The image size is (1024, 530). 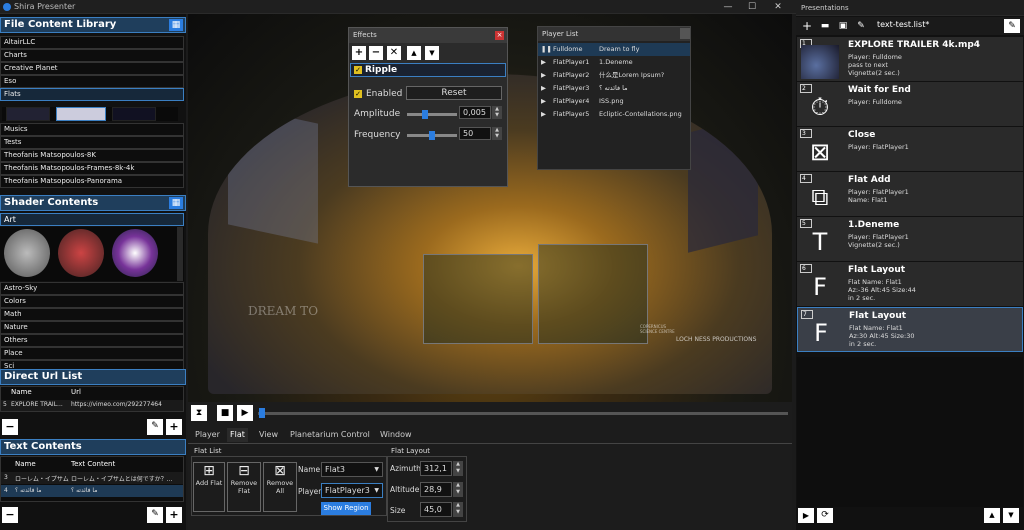 I want to click on loop-icon: ⟳, so click(x=825, y=515).